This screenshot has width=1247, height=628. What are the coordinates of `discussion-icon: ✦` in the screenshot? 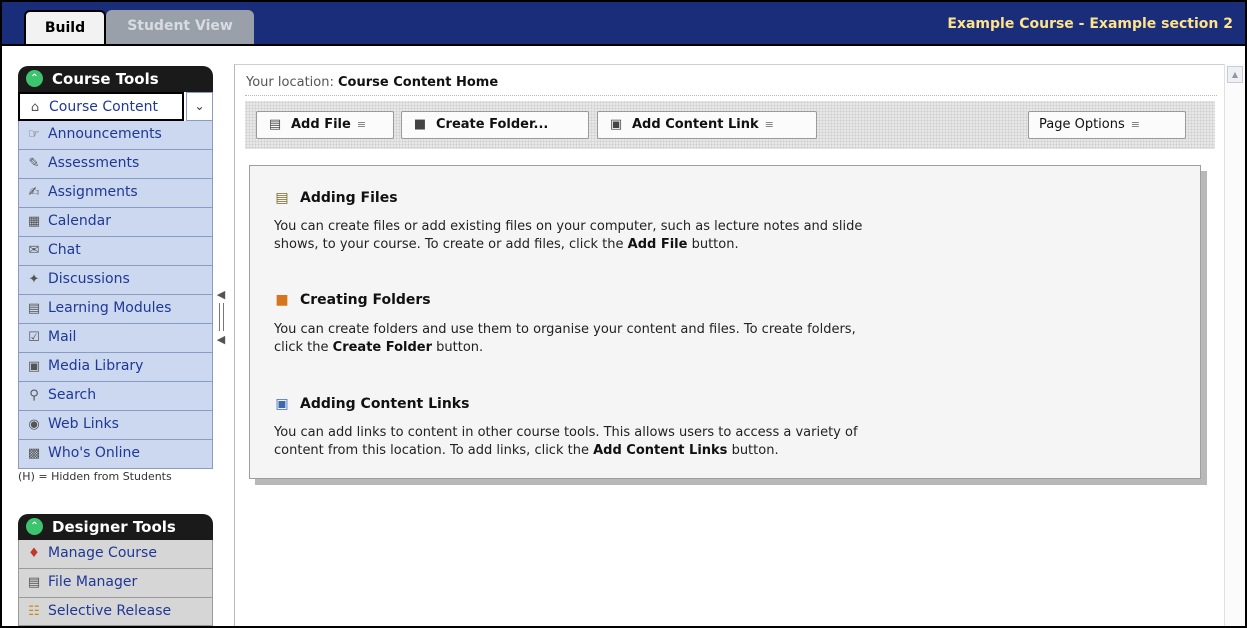 It's located at (34, 279).